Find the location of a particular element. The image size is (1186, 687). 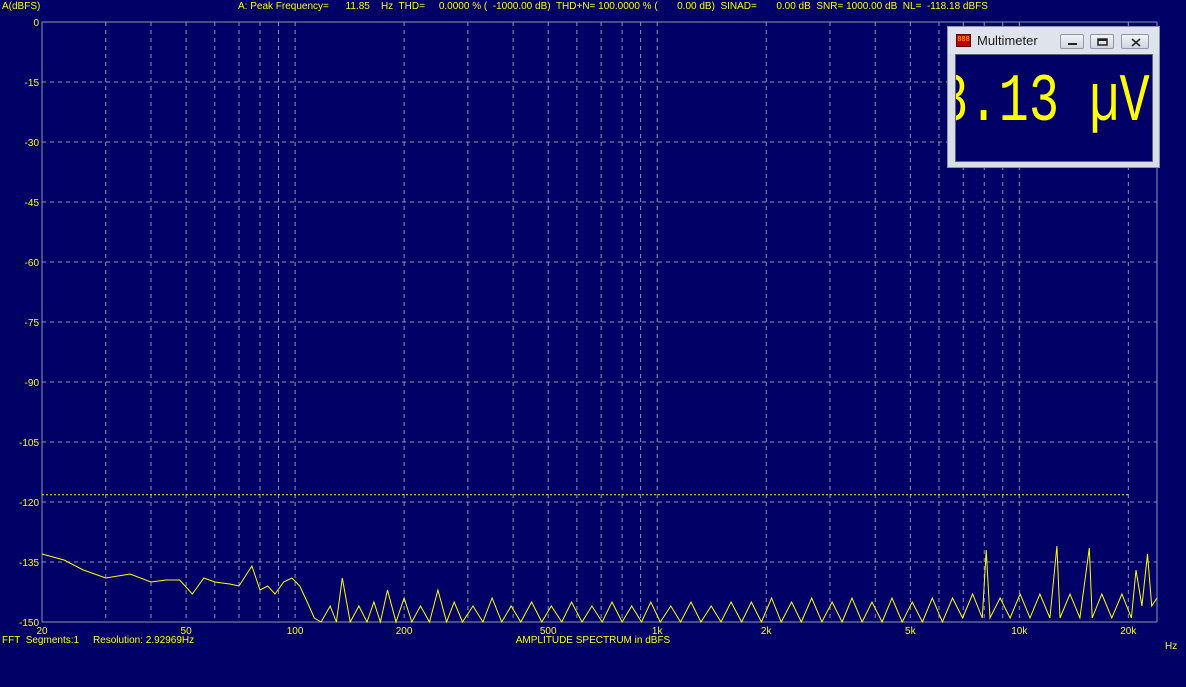

y-tick-labels: 0-15-30-45-60-75-90-105-120-135-150 is located at coordinates (29, 323).